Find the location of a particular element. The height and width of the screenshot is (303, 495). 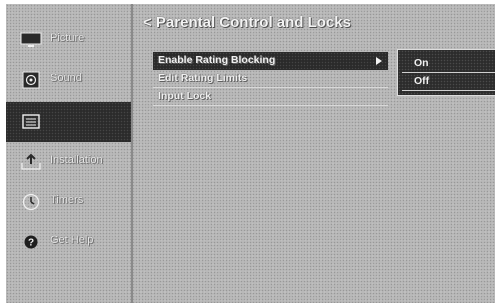

sidebar-item-label: Picture is located at coordinates (67, 38).